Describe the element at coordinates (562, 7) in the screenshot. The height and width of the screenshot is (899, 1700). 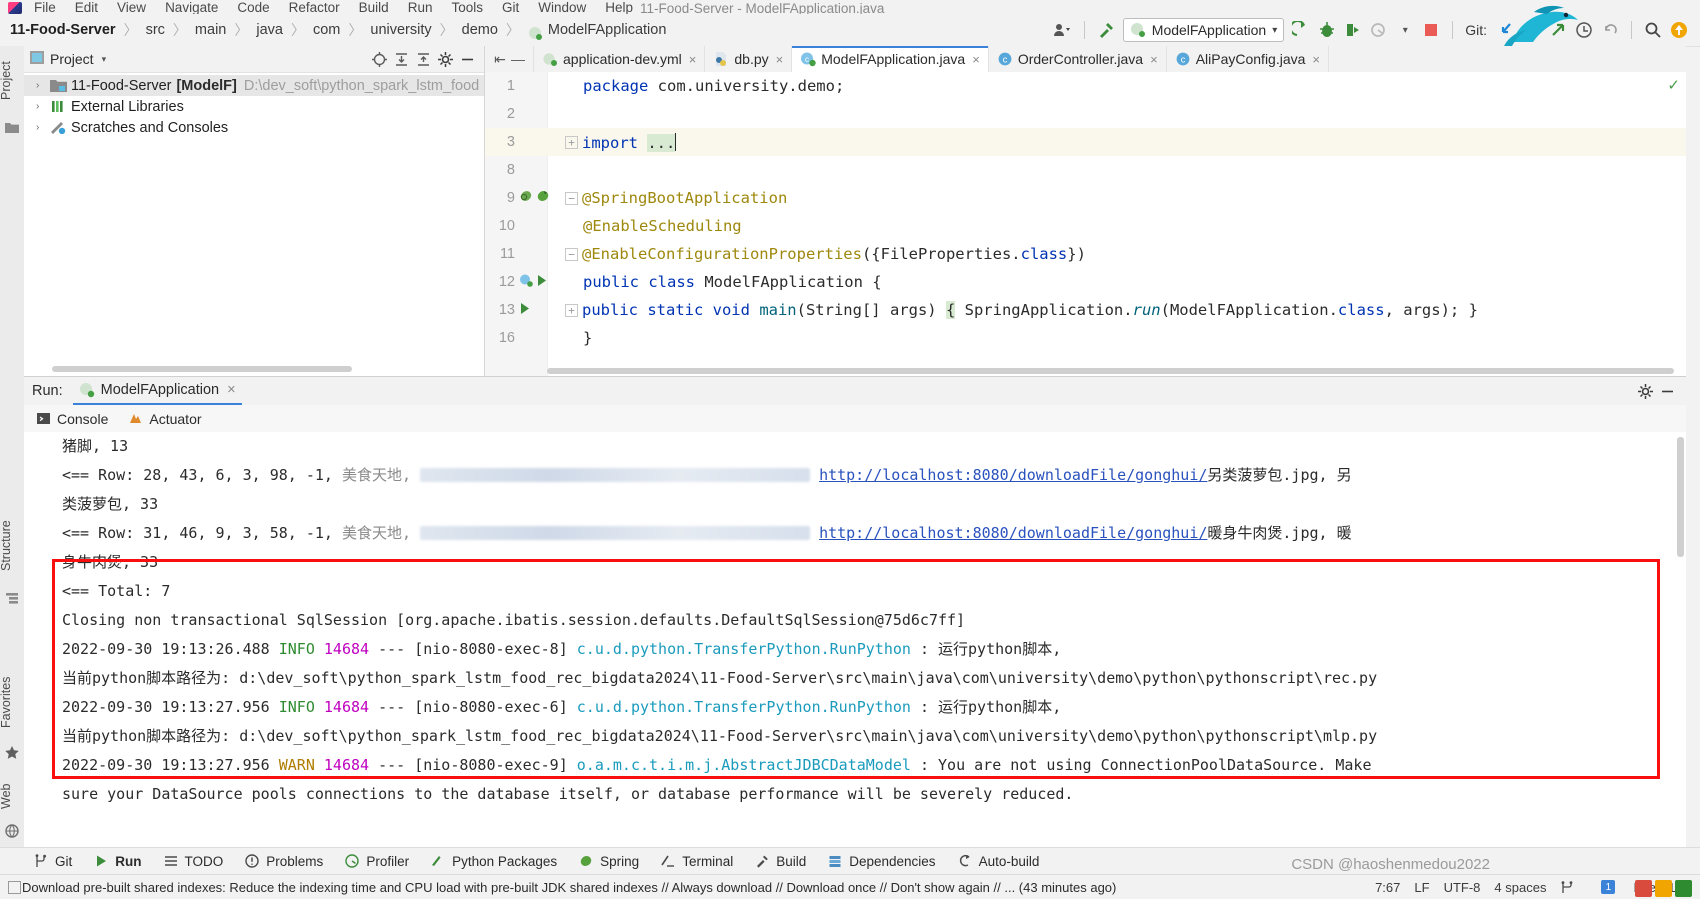
I see `menu-item-window: Window` at that location.